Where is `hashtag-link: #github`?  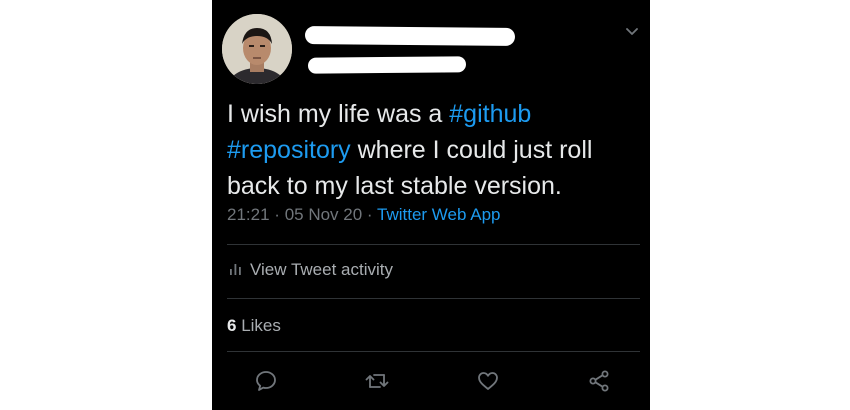 hashtag-link: #github is located at coordinates (490, 114).